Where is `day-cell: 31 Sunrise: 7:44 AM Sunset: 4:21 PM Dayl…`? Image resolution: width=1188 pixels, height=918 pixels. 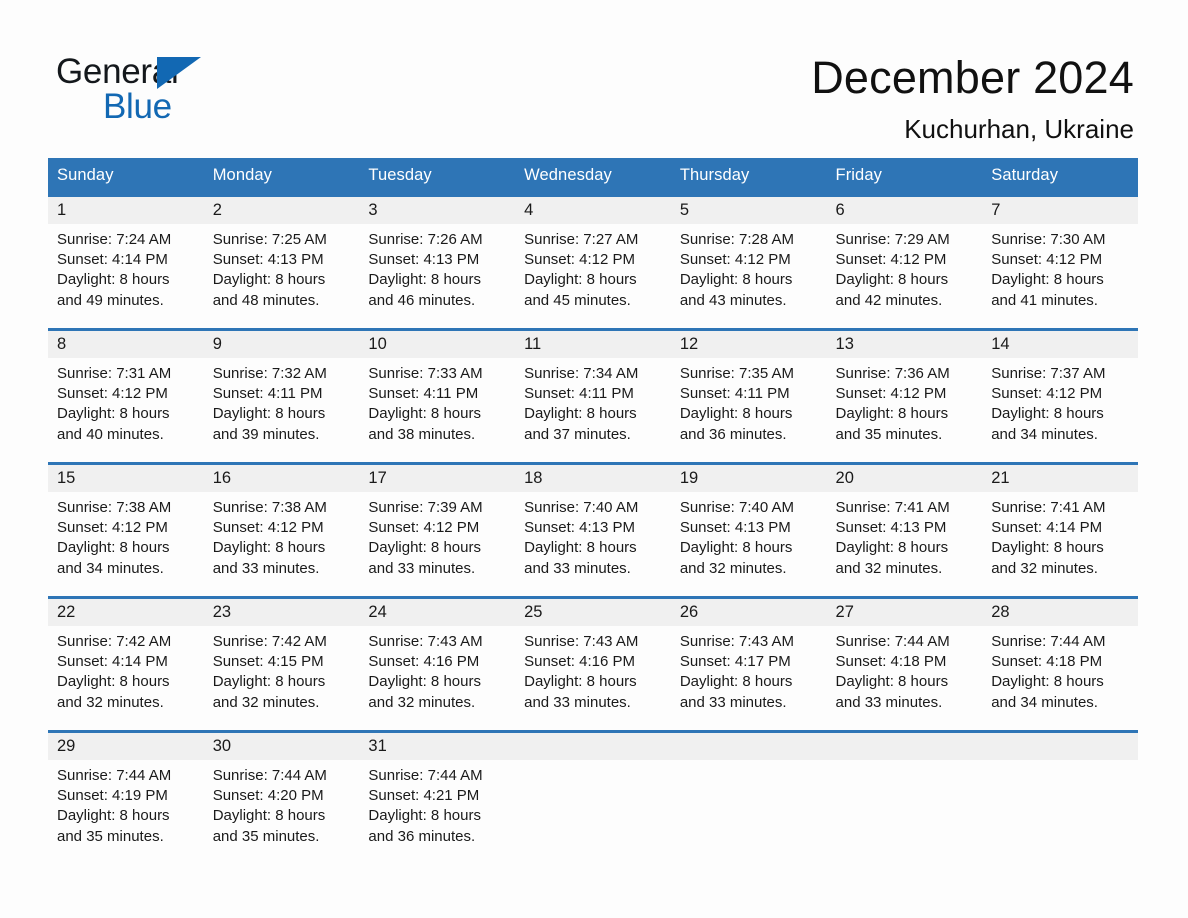
day-cell: 31 Sunrise: 7:44 AM Sunset: 4:21 PM Dayl… is located at coordinates (437, 797).